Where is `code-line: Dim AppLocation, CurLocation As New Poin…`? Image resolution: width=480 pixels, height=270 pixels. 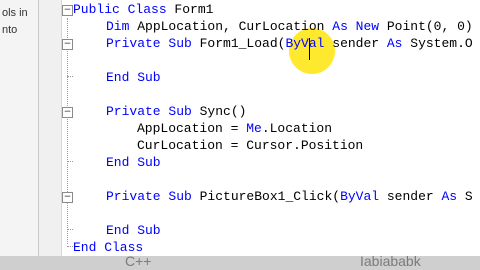 code-line: Dim AppLocation, CurLocation As New Poin… is located at coordinates (289, 26).